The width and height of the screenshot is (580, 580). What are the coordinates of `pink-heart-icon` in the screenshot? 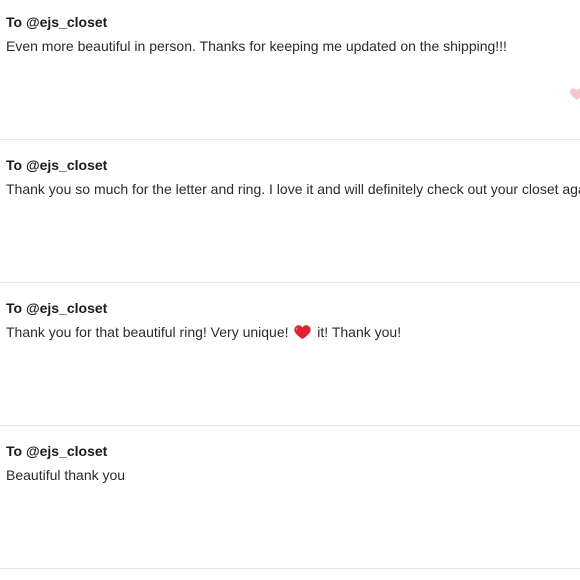 It's located at (574, 96).